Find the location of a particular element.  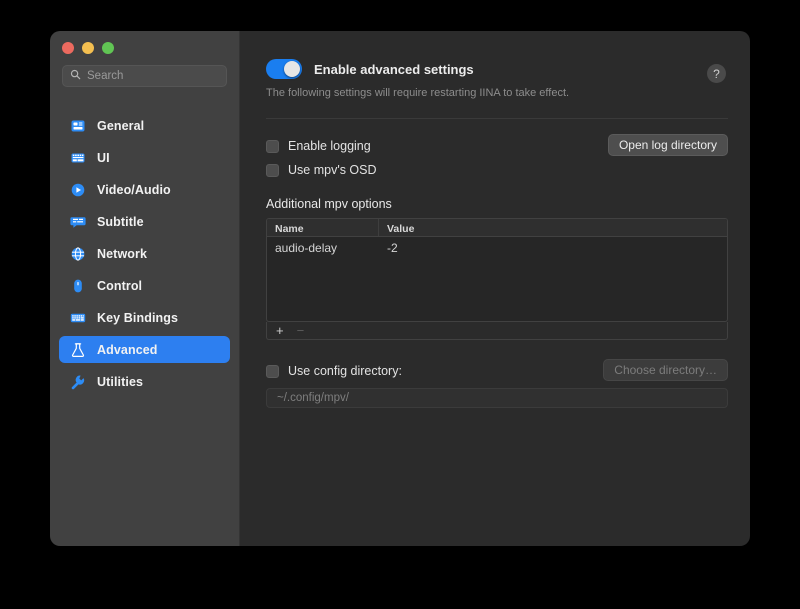

enable-advanced-settings-label: Enable advanced settings is located at coordinates (394, 69).